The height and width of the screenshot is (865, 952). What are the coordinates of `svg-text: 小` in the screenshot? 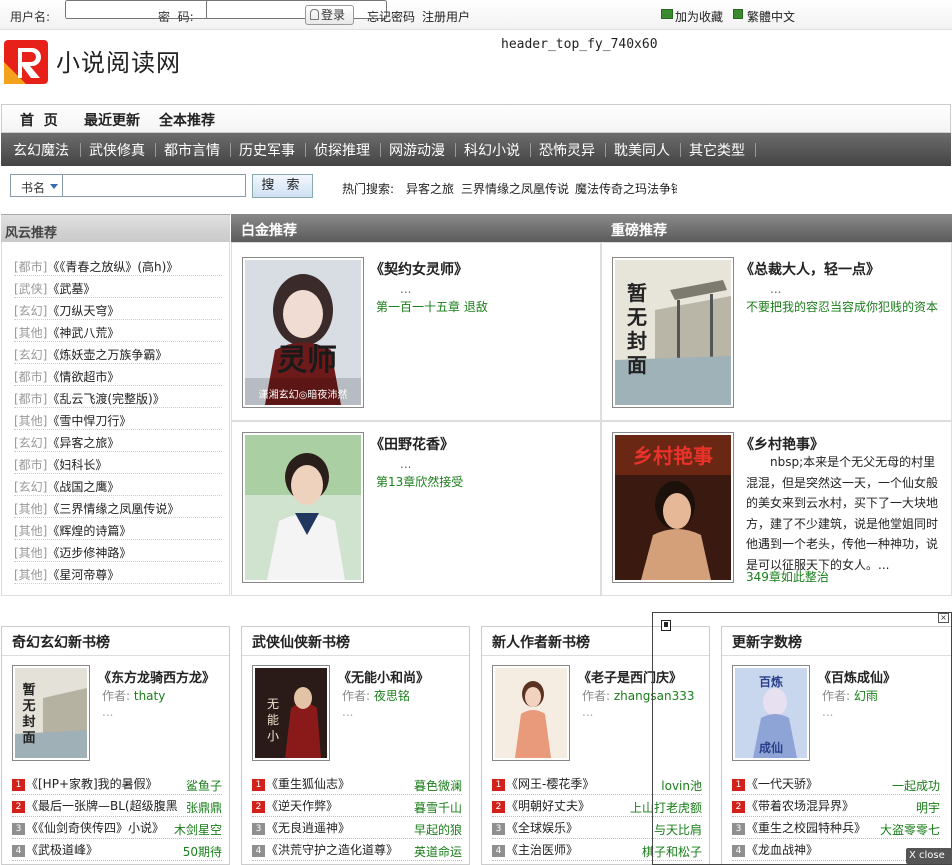 It's located at (273, 736).